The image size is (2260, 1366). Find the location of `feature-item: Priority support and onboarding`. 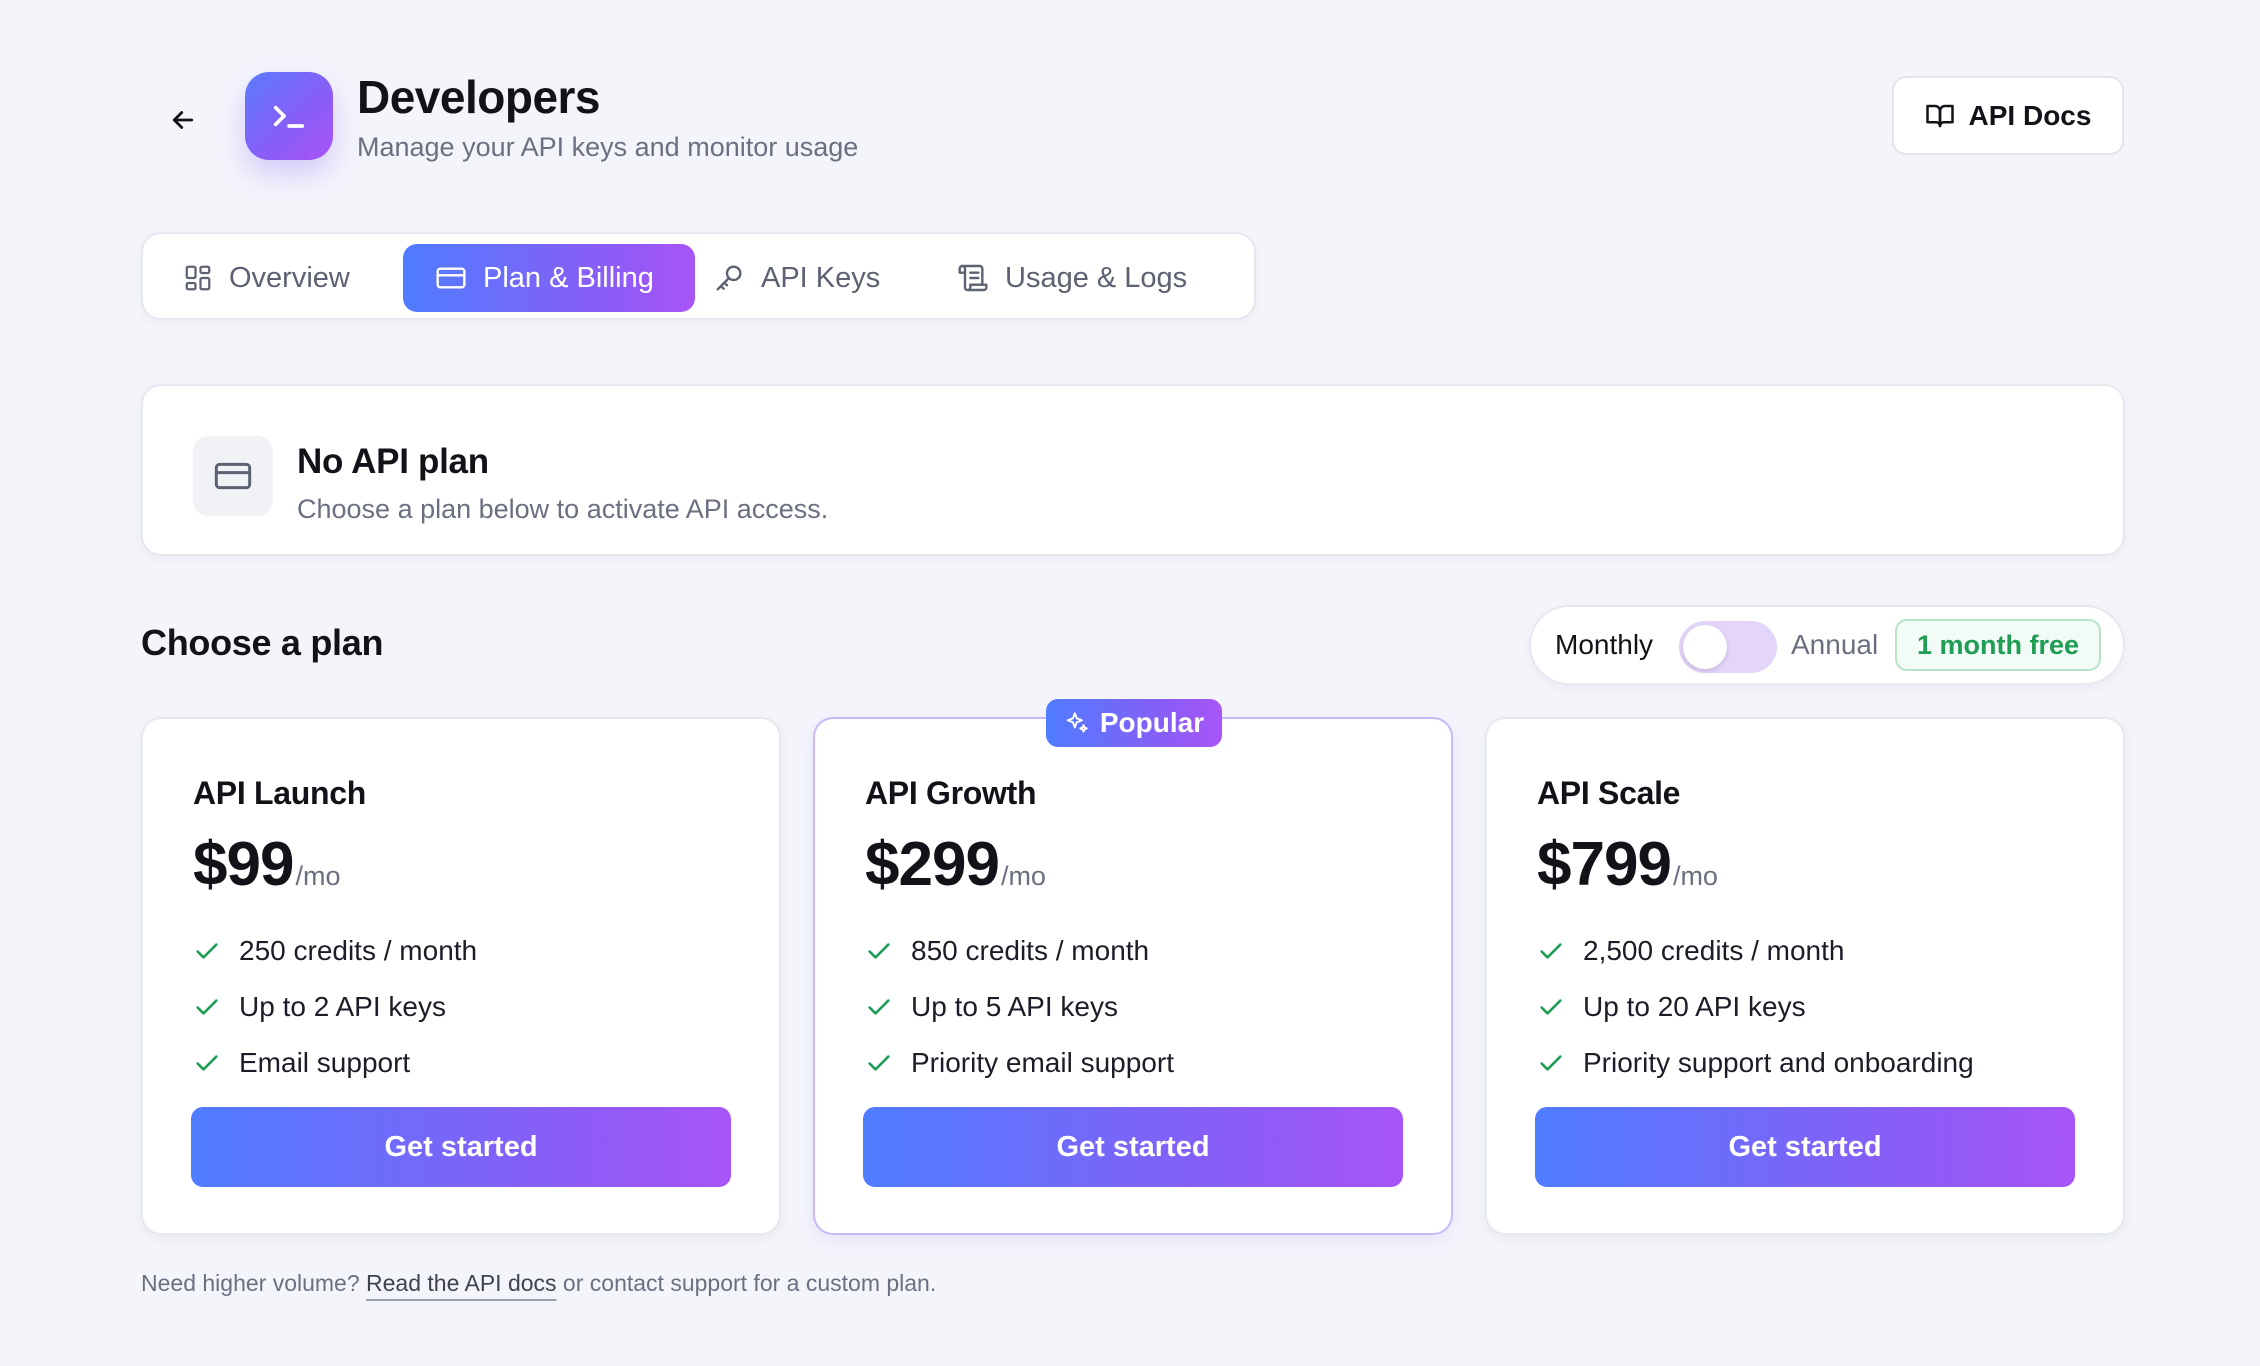

feature-item: Priority support and onboarding is located at coordinates (1755, 1063).